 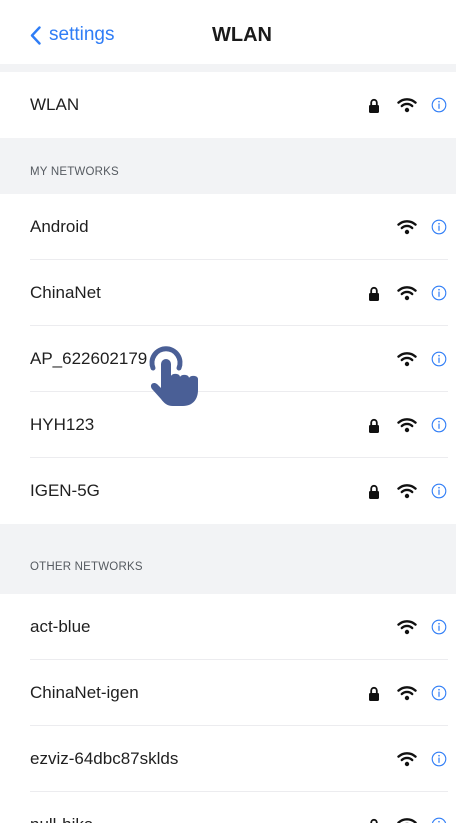 I want to click on network-name: ChinaNet, so click(x=65, y=292).